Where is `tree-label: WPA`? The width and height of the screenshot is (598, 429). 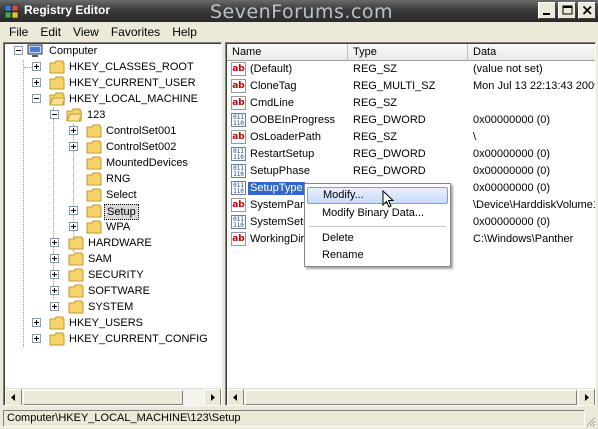 tree-label: WPA is located at coordinates (118, 227).